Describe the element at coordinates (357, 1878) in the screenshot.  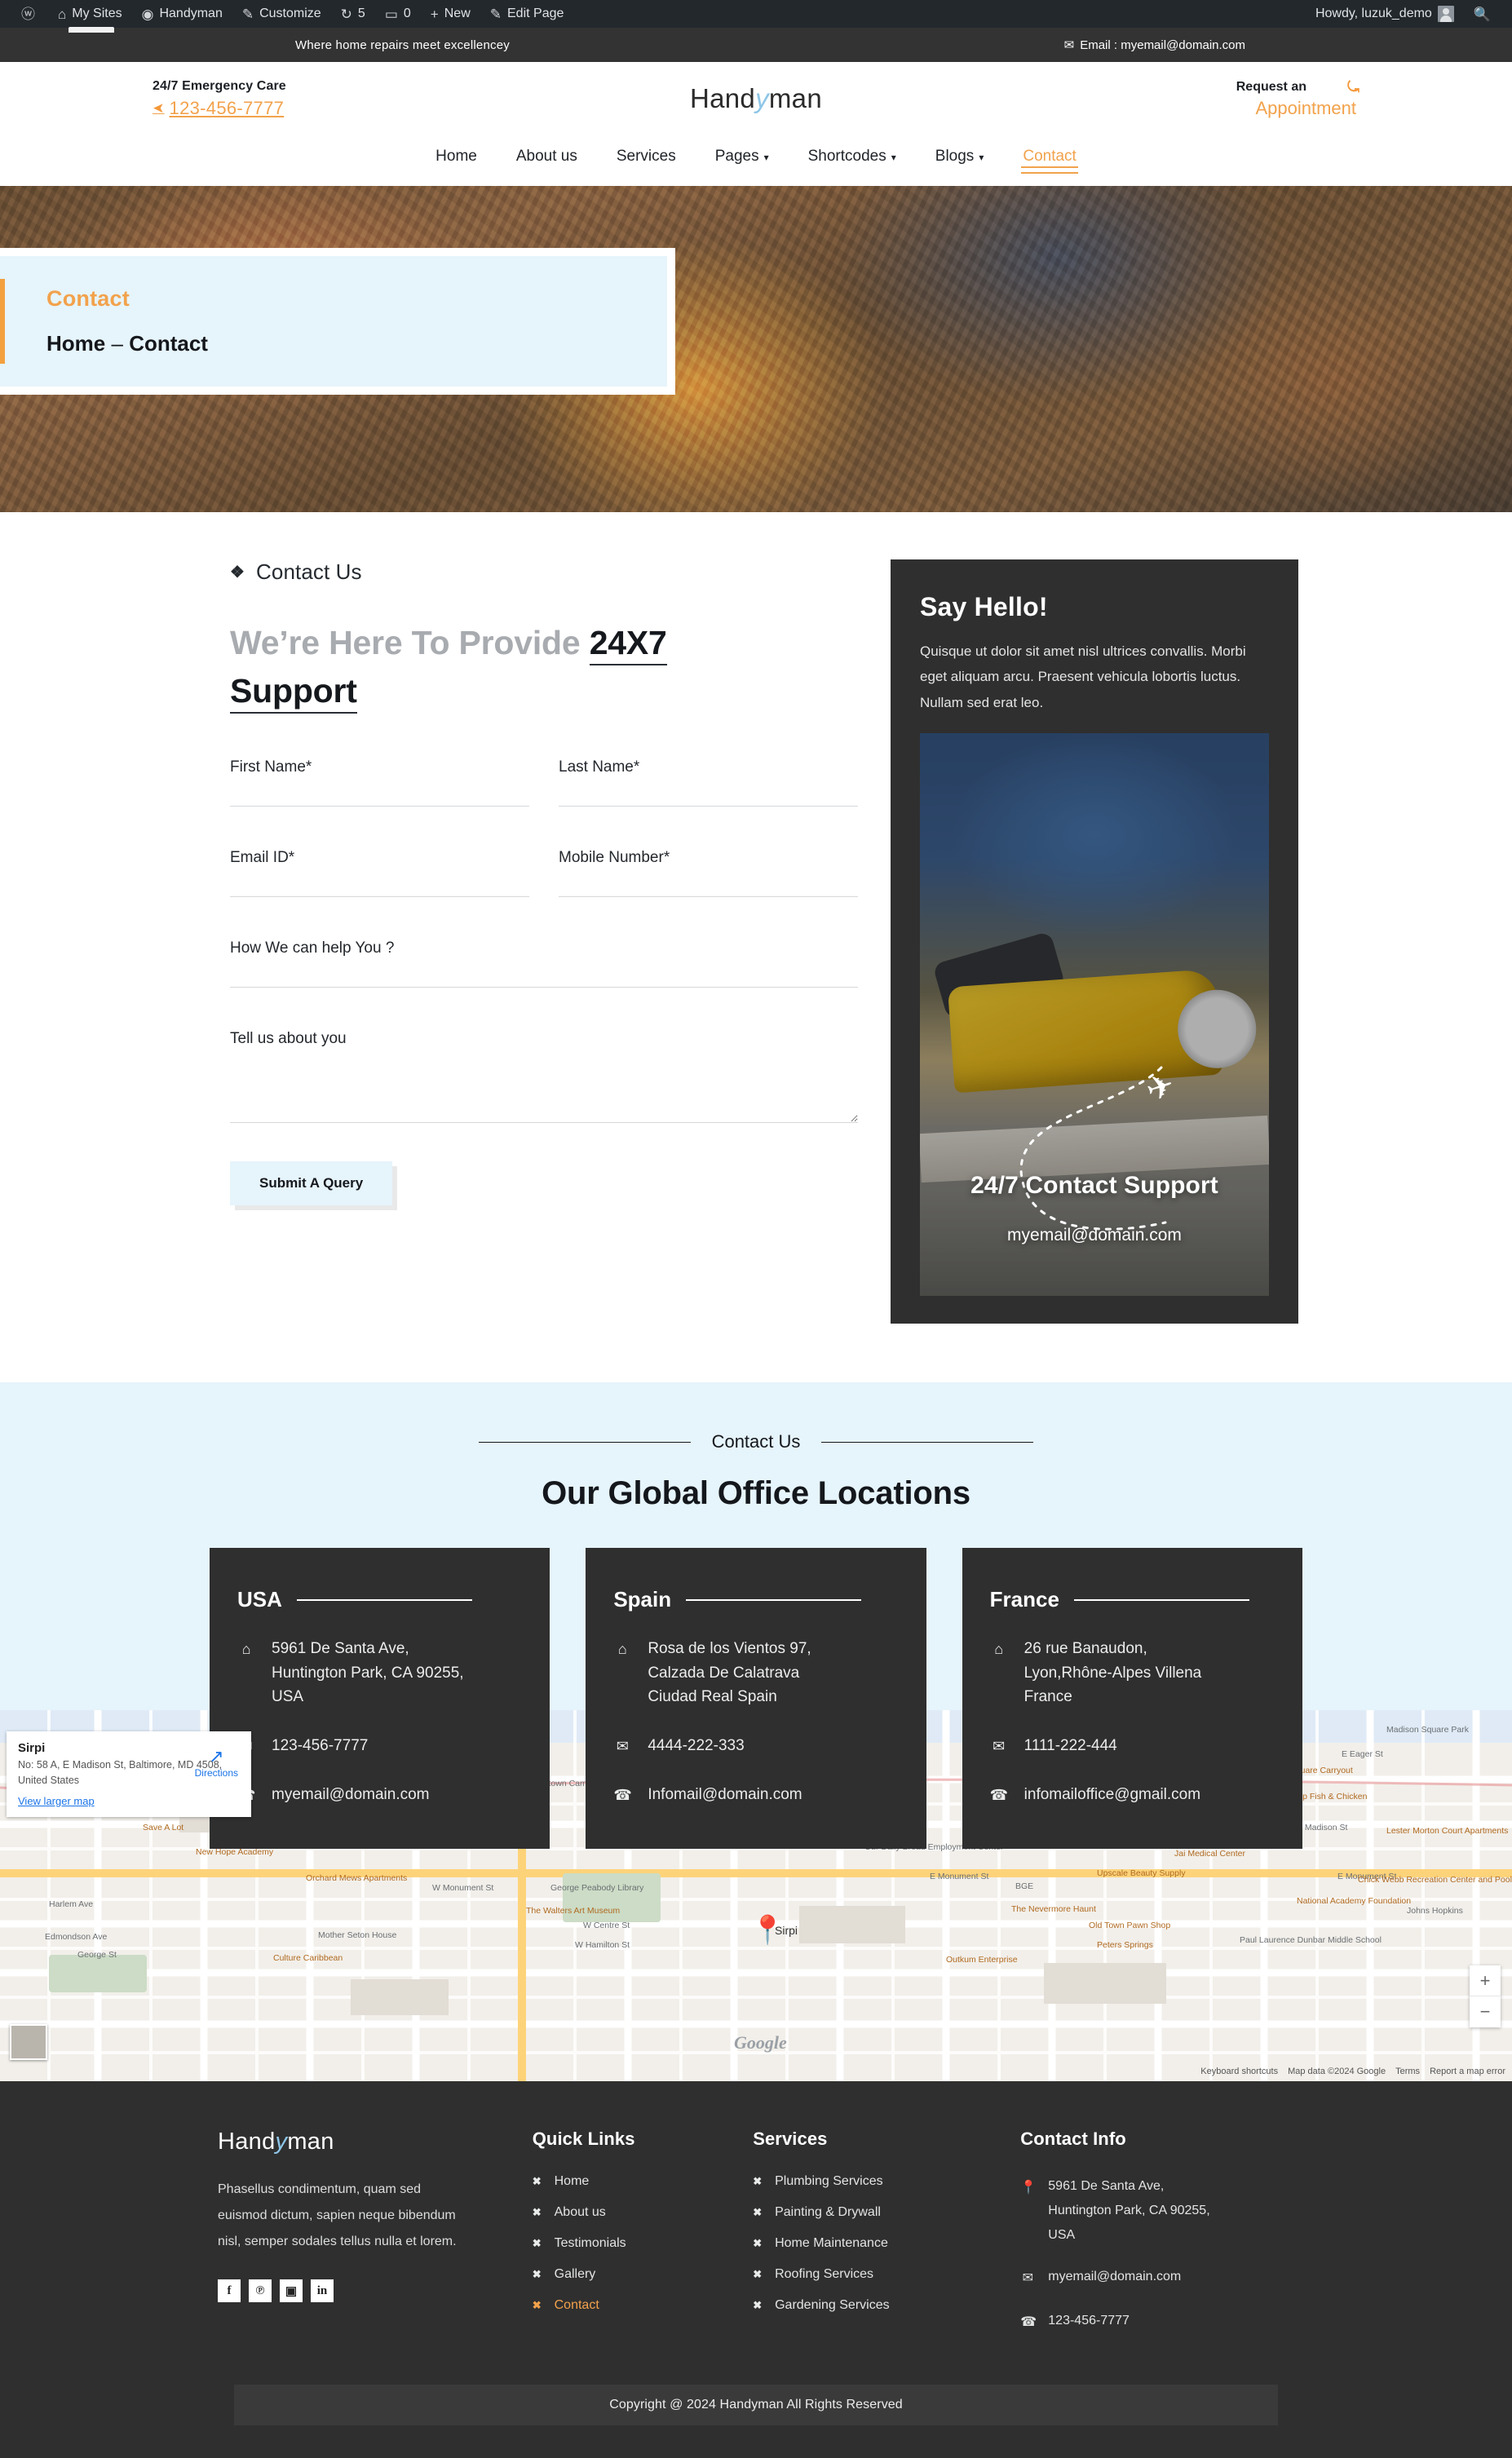
I see `map-label: Orchard Mews Apartments` at that location.